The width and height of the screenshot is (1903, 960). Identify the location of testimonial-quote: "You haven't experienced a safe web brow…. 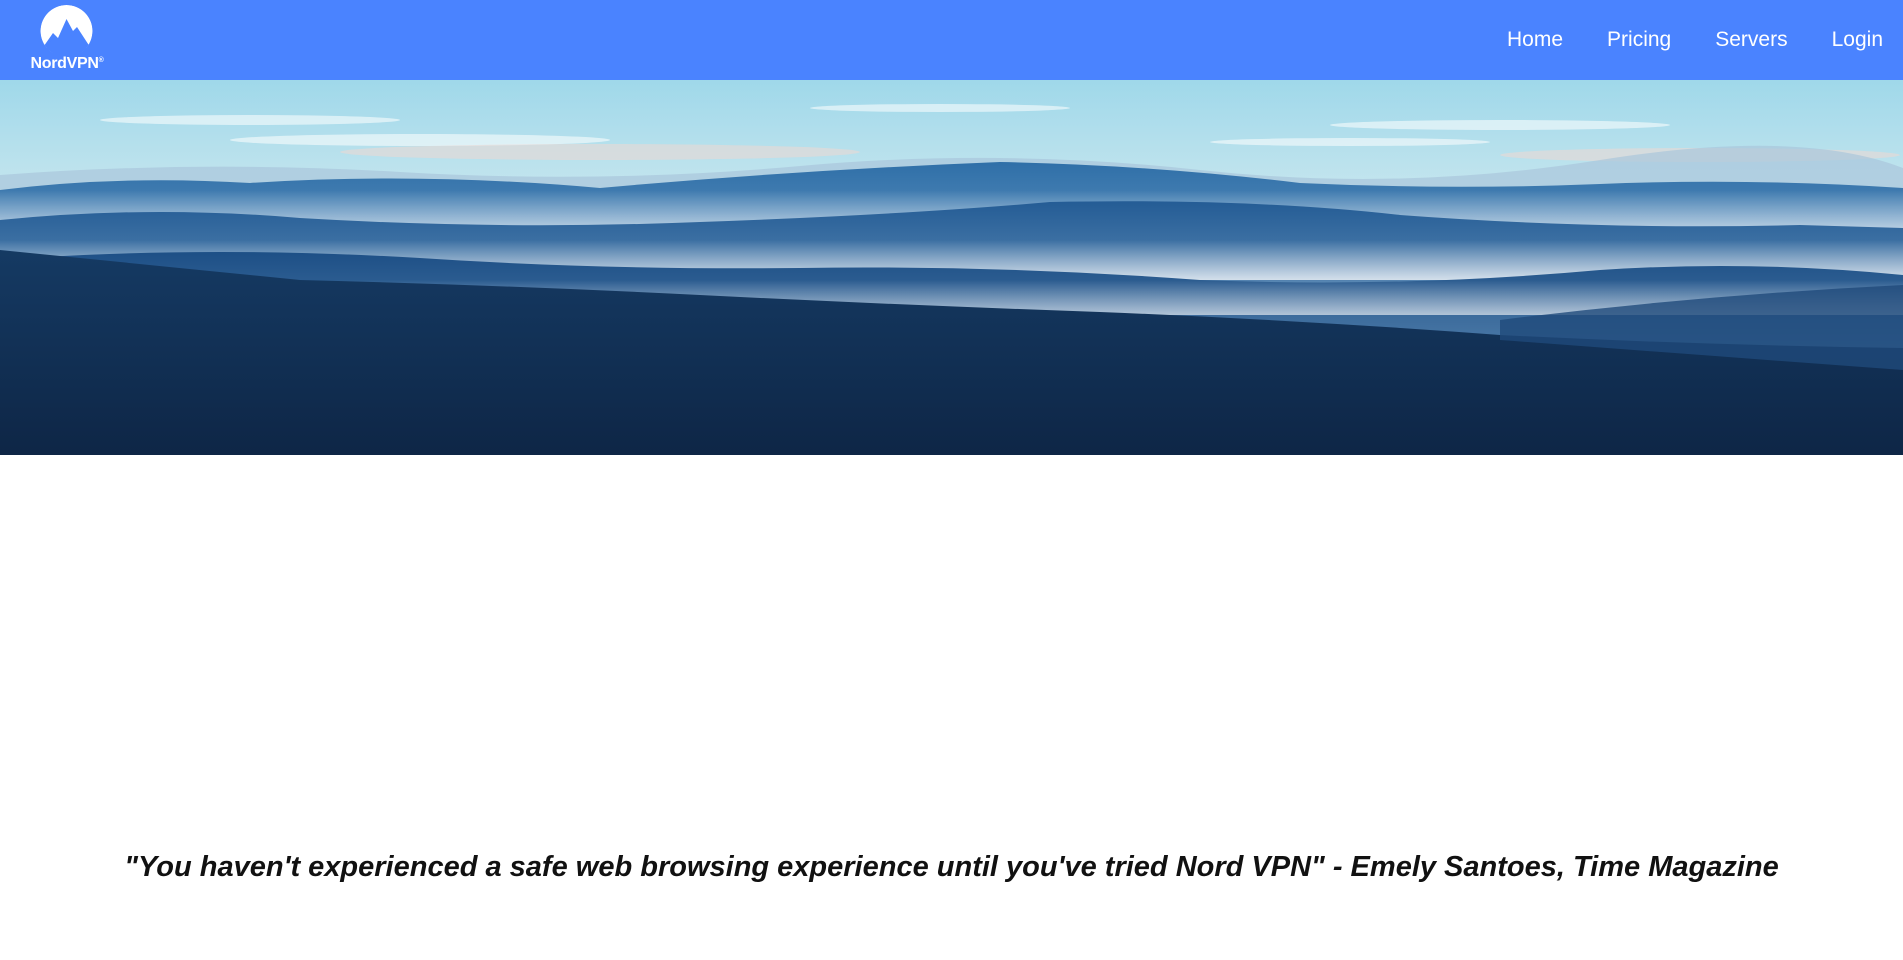
(951, 867).